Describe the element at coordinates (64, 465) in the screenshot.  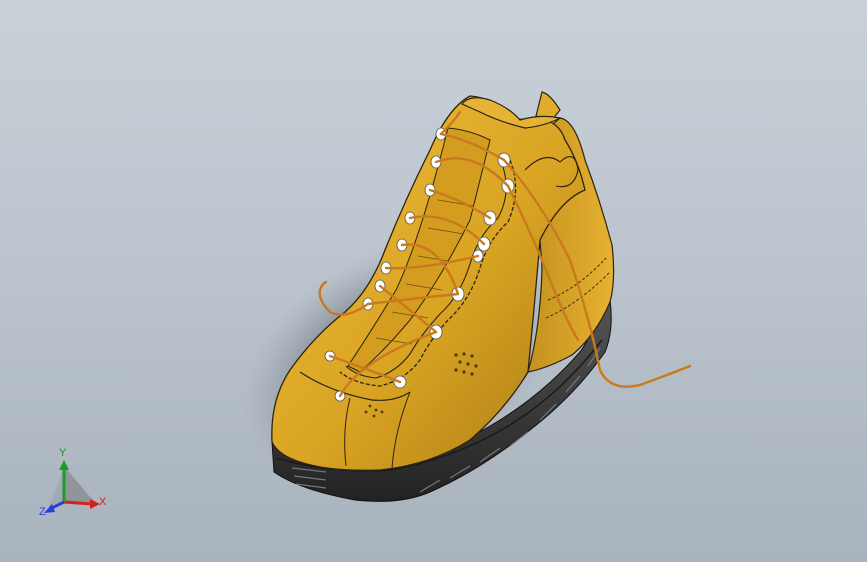
I see `y-axis-arrowhead` at that location.